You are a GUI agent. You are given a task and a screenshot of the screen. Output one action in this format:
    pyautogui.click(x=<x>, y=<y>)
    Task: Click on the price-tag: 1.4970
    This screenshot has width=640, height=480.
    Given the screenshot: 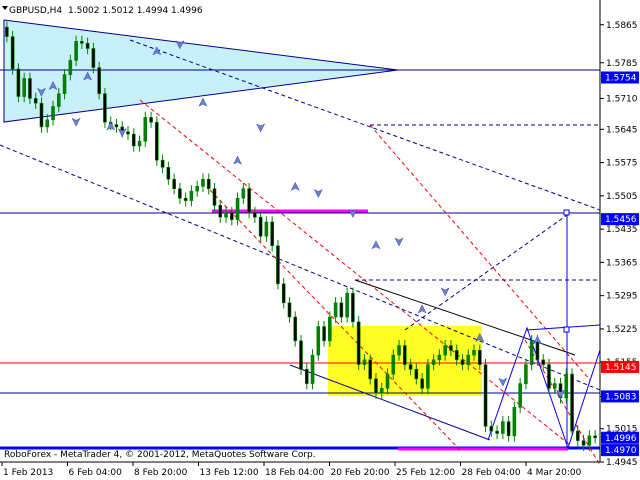 What is the action you would take?
    pyautogui.click(x=620, y=450)
    